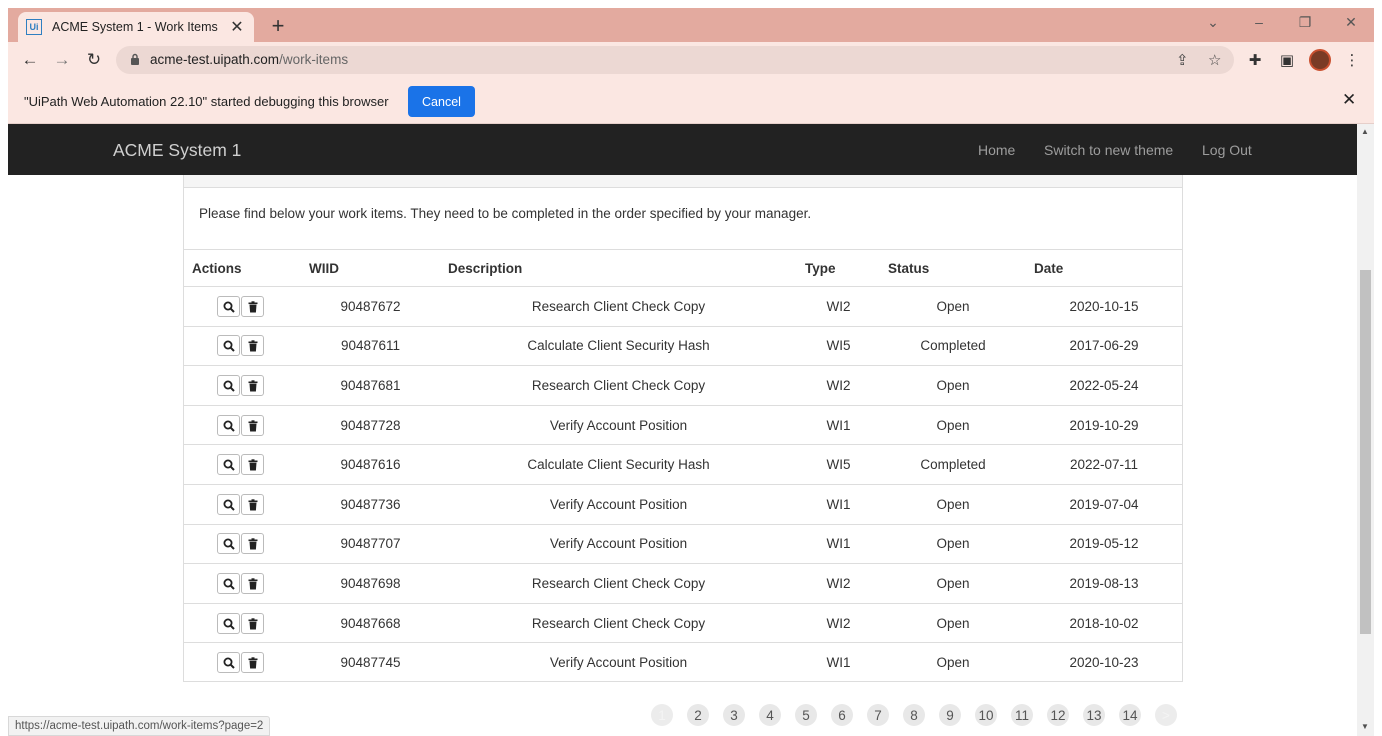 The width and height of the screenshot is (1382, 736). What do you see at coordinates (1213, 22) in the screenshot?
I see `tab-search-chevron-icon: ⌄` at bounding box center [1213, 22].